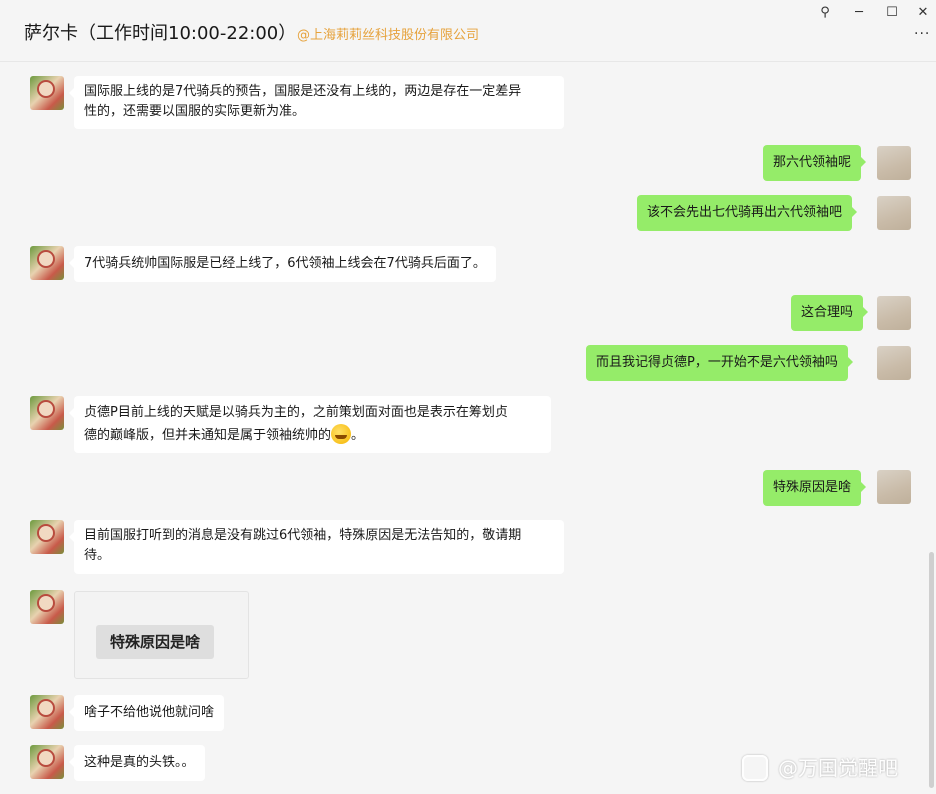 The width and height of the screenshot is (936, 794). I want to click on message-text: 那六代领袖呢, so click(812, 162).